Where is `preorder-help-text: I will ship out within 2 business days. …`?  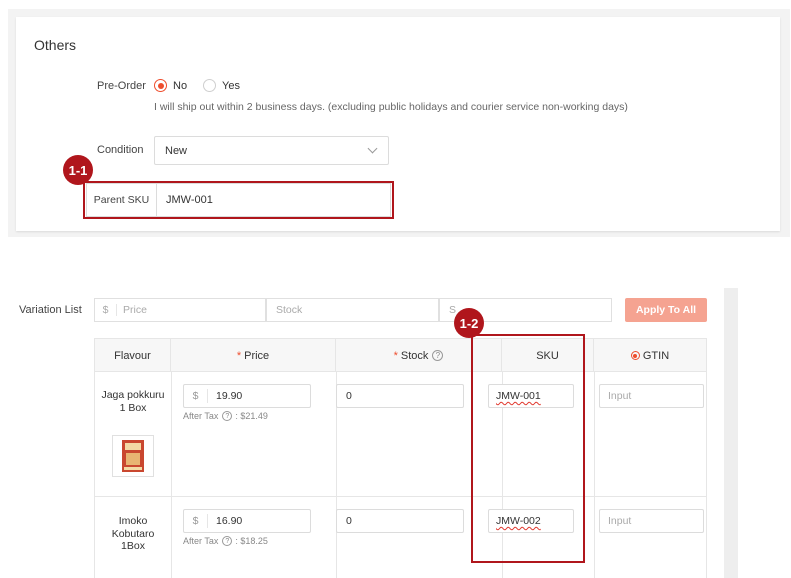
preorder-help-text: I will ship out within 2 business days. … is located at coordinates (391, 107).